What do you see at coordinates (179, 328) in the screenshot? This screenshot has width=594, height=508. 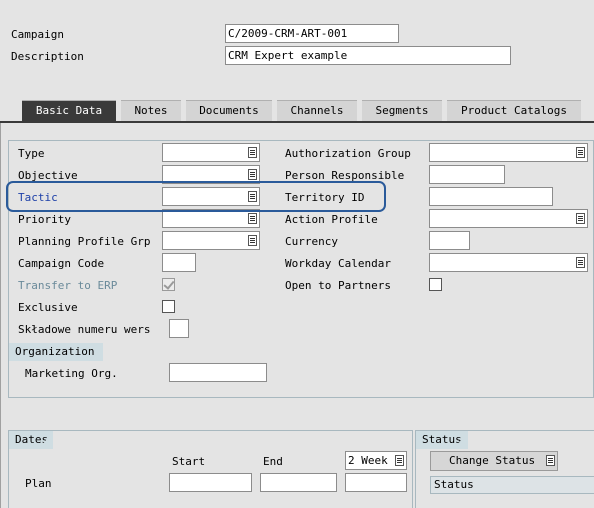 I see `skladowe-field` at bounding box center [179, 328].